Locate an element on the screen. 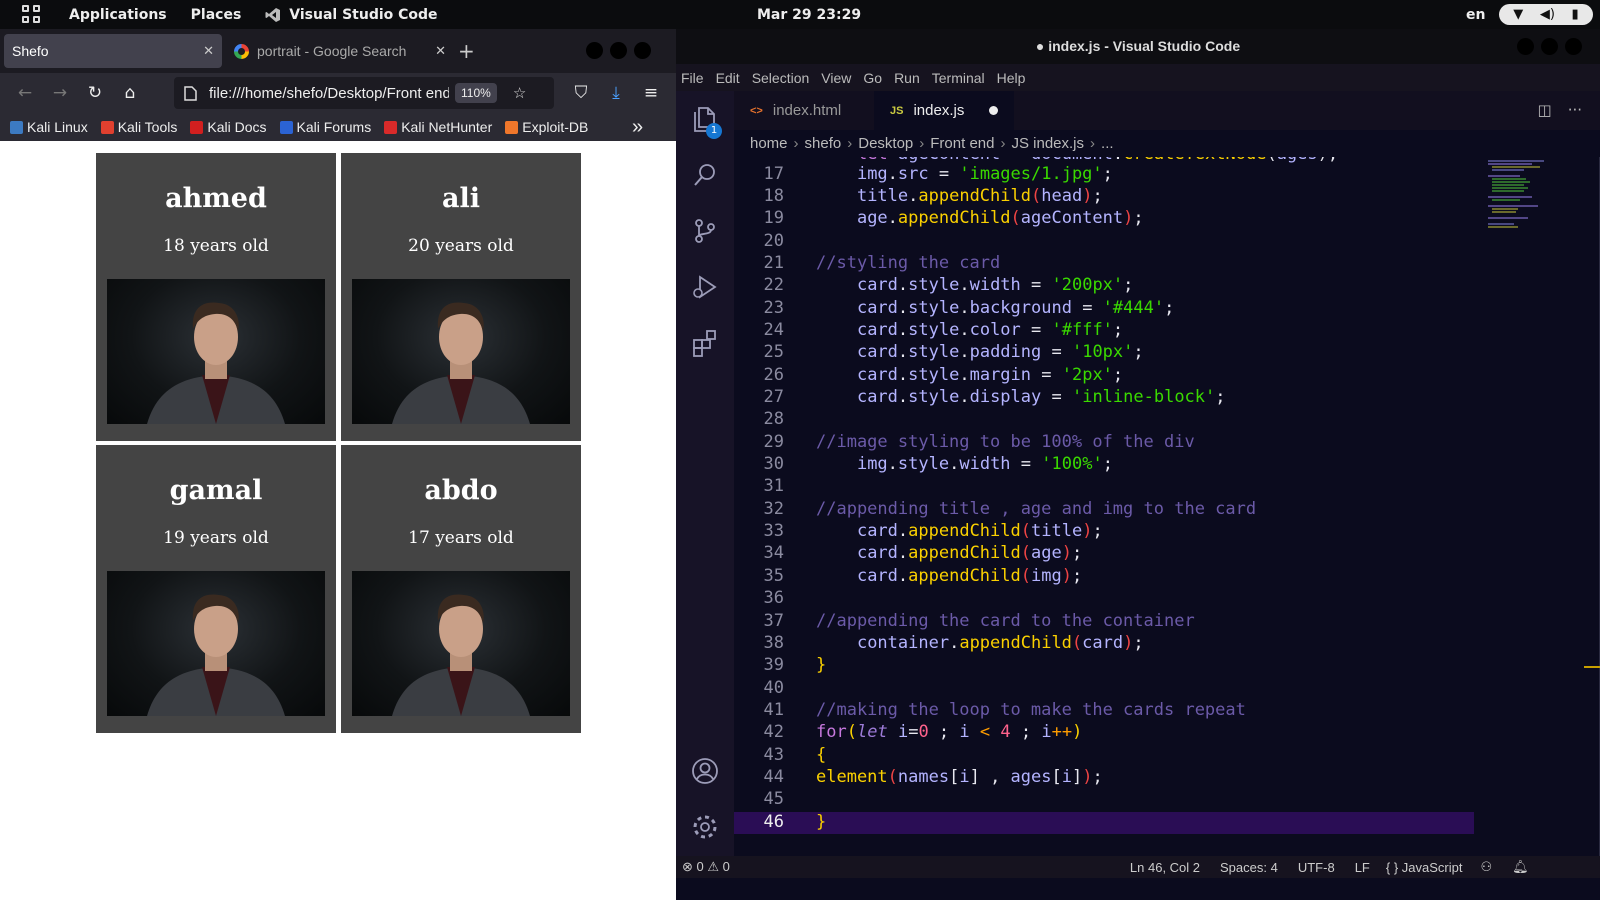 The width and height of the screenshot is (1600, 900). tab-index-js: JS index.js is located at coordinates (944, 110).